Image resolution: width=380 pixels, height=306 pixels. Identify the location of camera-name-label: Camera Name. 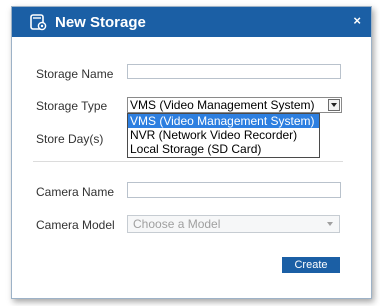
(75, 192).